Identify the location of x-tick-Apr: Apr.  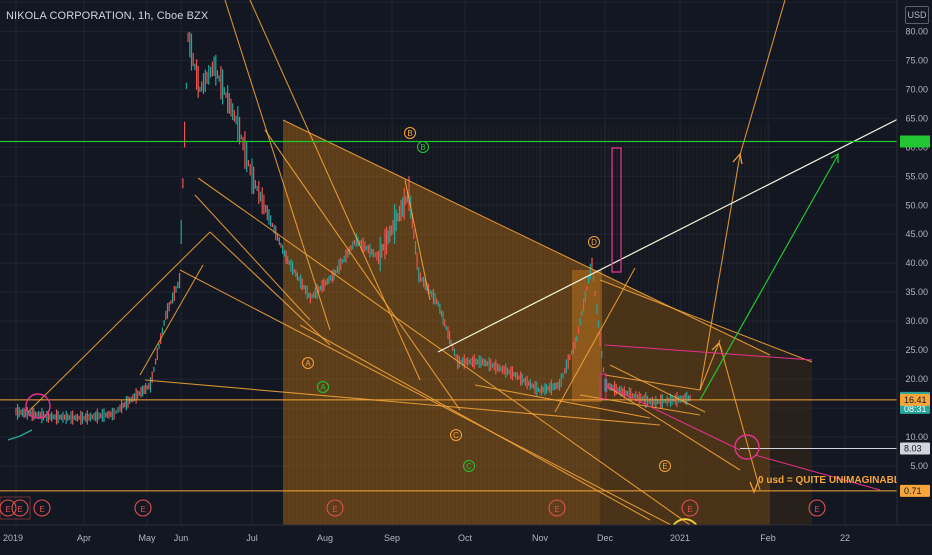
(84, 538).